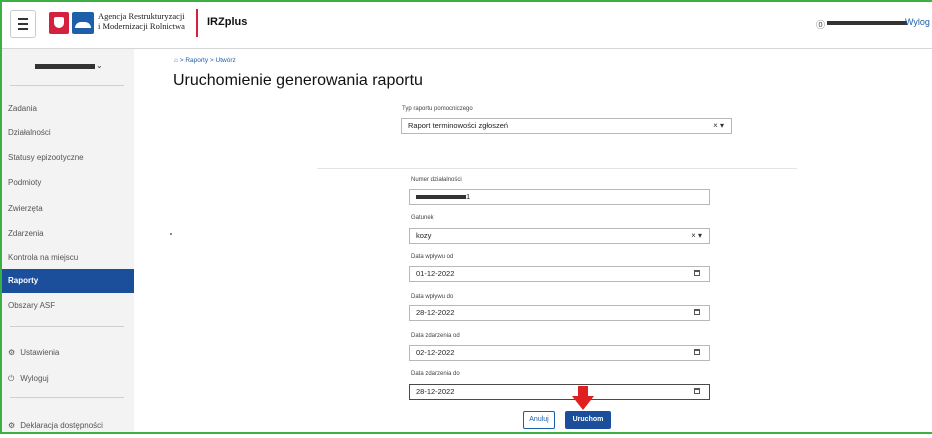 This screenshot has width=932, height=438. Describe the element at coordinates (61, 425) in the screenshot. I see `sidebar-item-label: Deklaracja dostępności` at that location.